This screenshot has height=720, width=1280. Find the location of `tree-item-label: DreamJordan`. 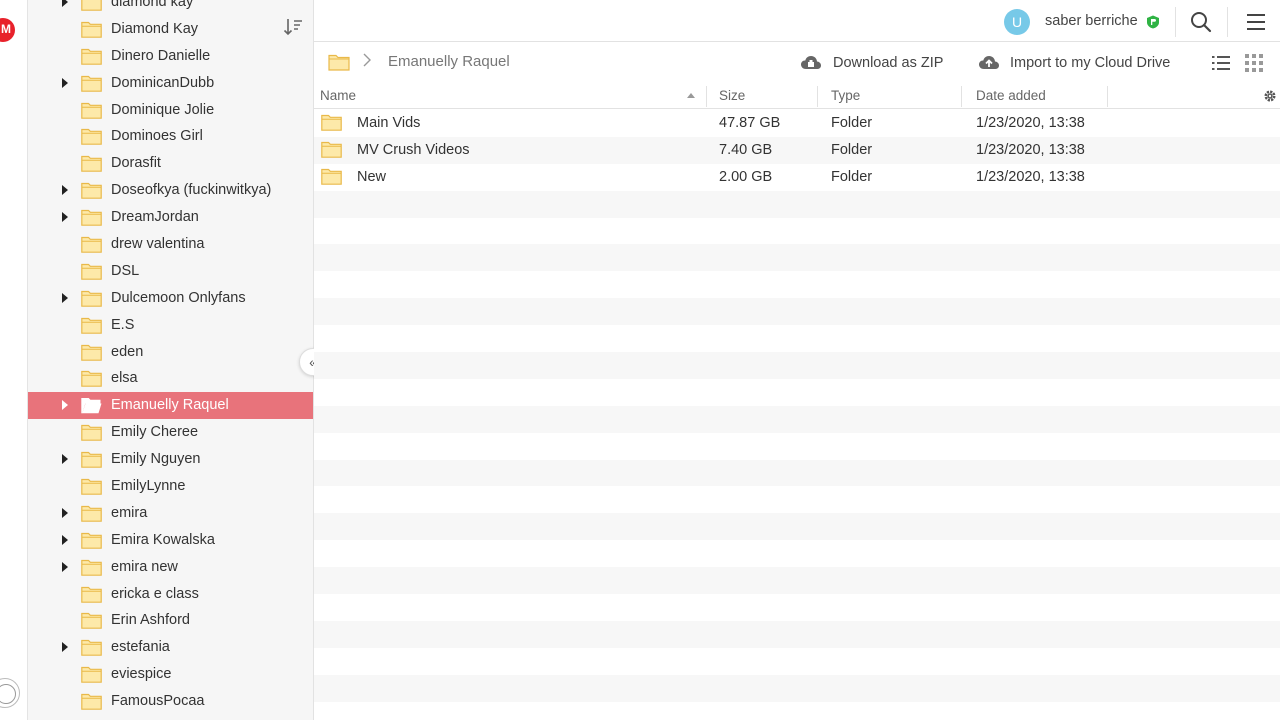

tree-item-label: DreamJordan is located at coordinates (155, 217).